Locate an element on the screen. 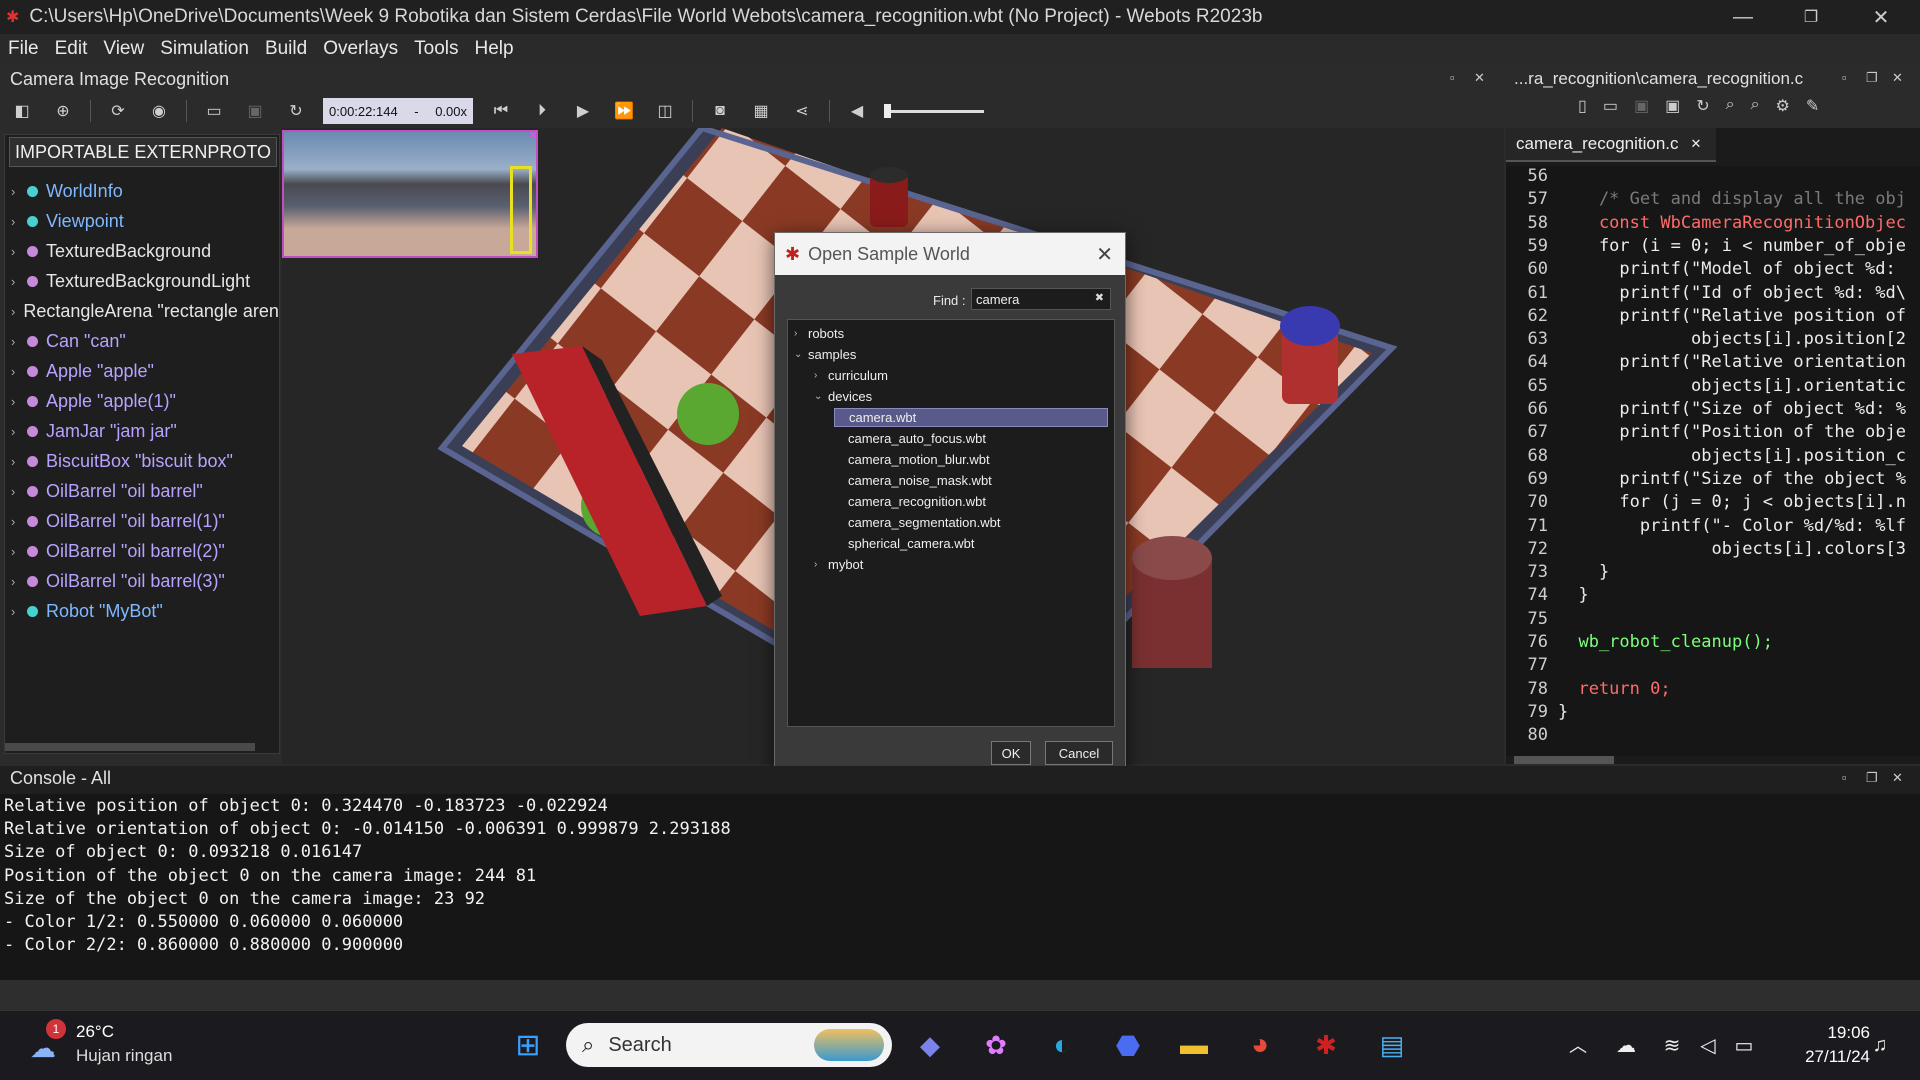 Image resolution: width=1920 pixels, height=1080 pixels. render-toggle-icon: ◫ is located at coordinates (665, 111).